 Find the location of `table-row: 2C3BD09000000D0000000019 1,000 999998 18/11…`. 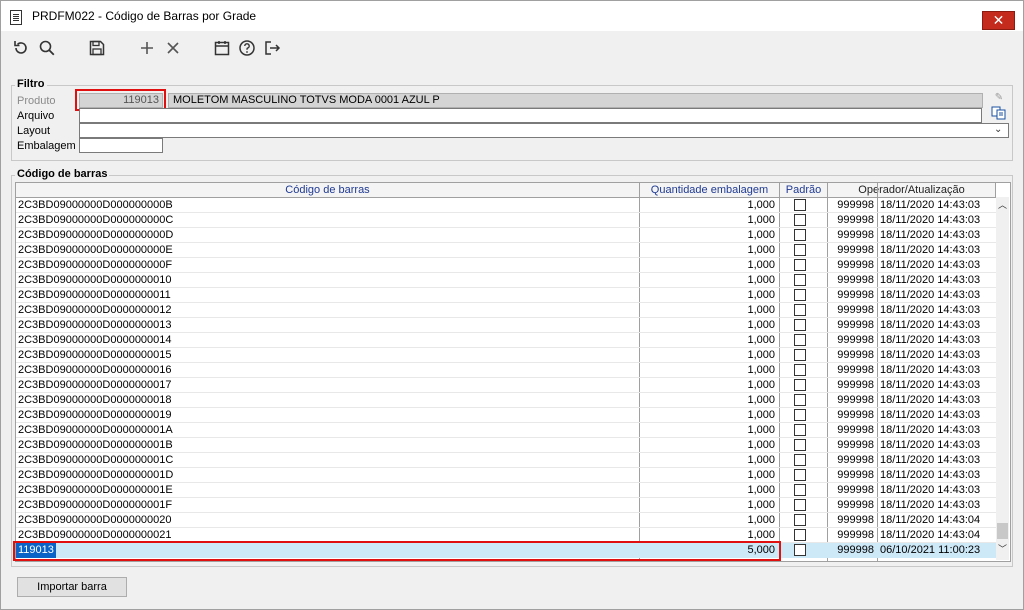

table-row: 2C3BD09000000D0000000019 1,000 999998 18/11… is located at coordinates (506, 415).